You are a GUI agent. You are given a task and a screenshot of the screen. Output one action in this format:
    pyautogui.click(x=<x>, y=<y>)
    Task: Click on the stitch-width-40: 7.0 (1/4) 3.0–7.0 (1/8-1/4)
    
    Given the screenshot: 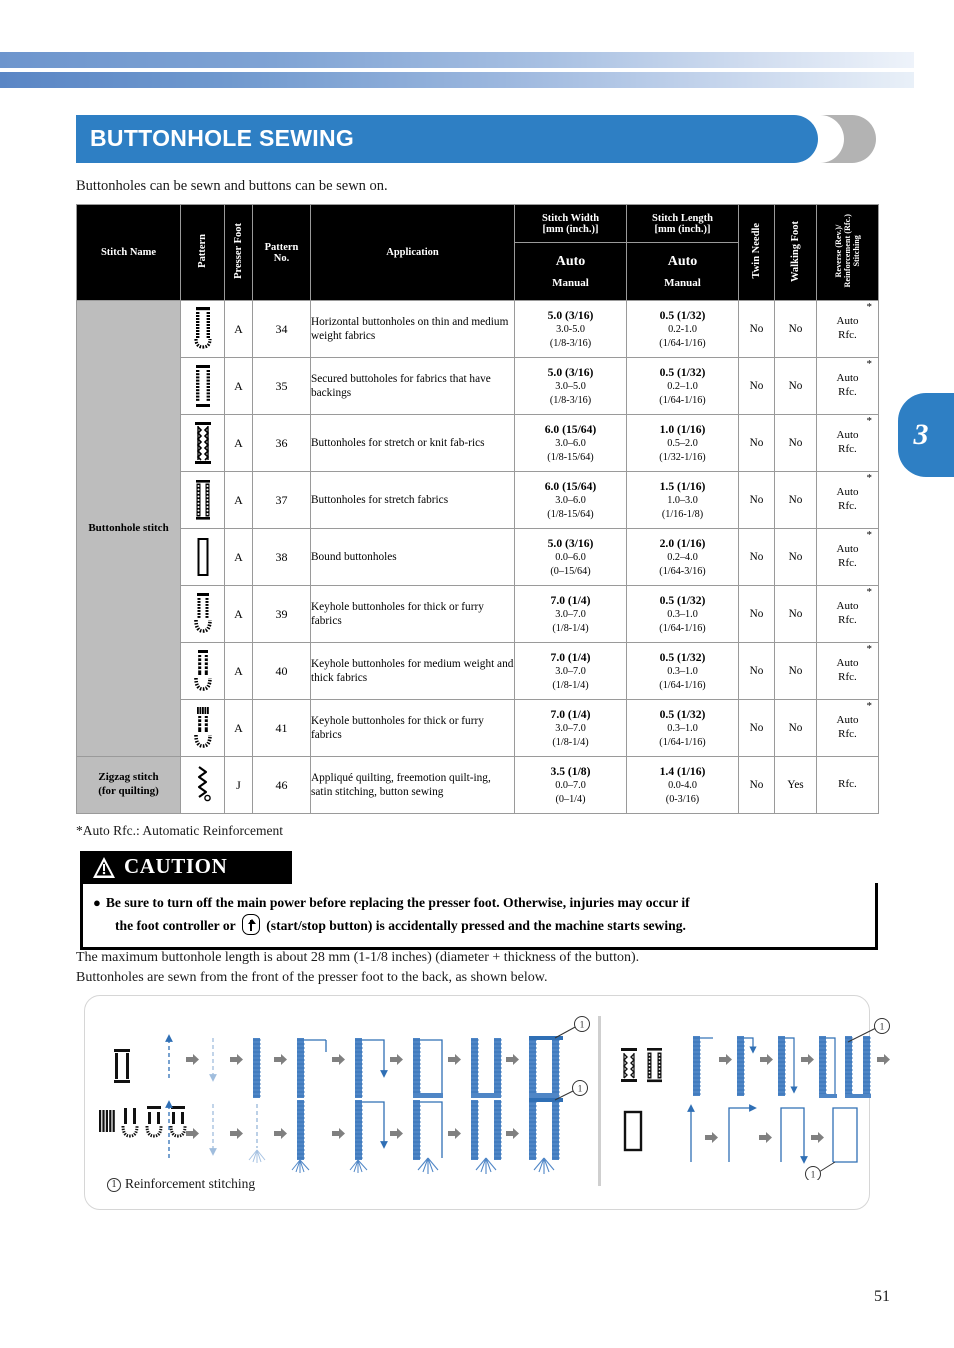 What is the action you would take?
    pyautogui.click(x=570, y=671)
    